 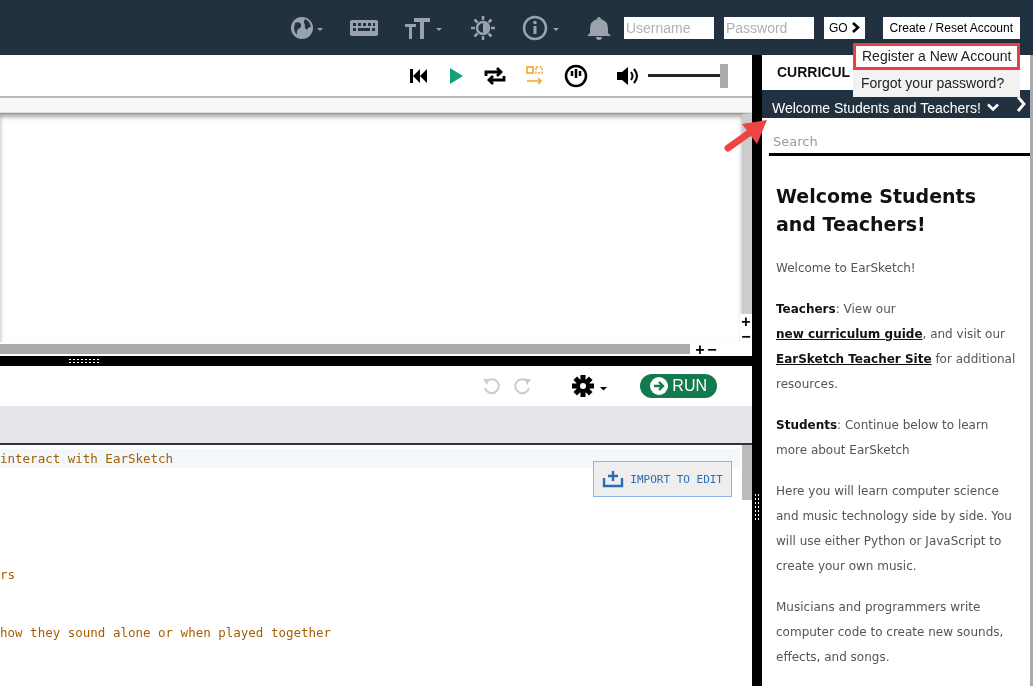 What do you see at coordinates (678, 386) in the screenshot?
I see `run-button: RUN` at bounding box center [678, 386].